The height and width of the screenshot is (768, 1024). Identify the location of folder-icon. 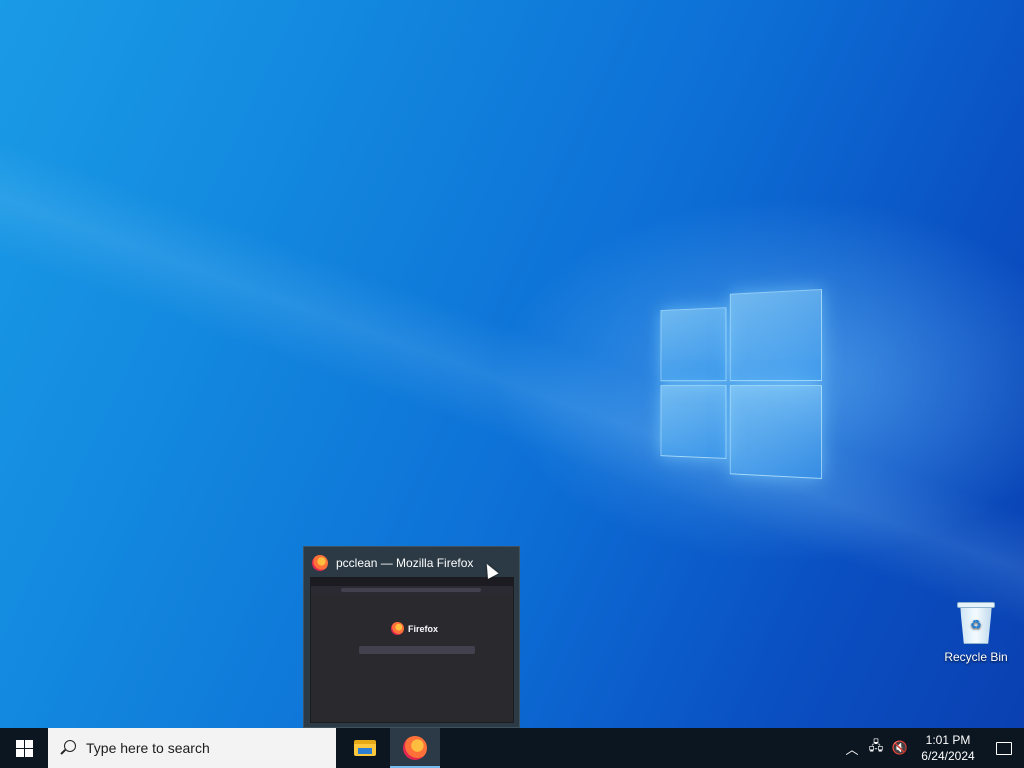
(365, 748).